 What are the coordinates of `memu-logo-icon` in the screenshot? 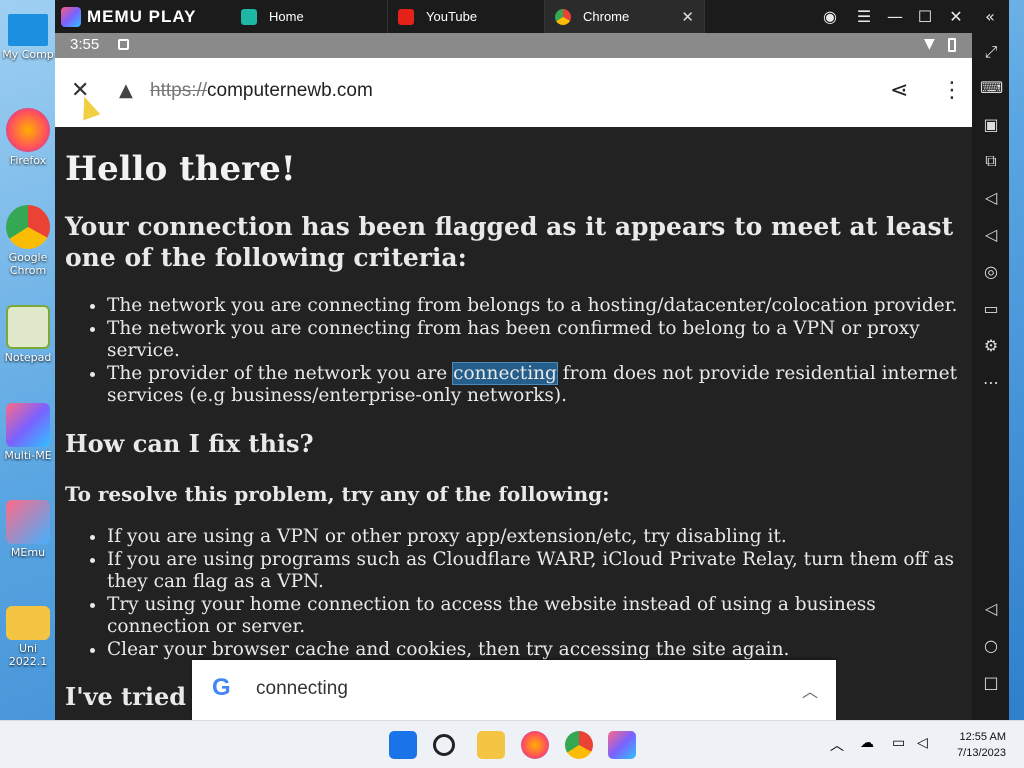 It's located at (71, 17).